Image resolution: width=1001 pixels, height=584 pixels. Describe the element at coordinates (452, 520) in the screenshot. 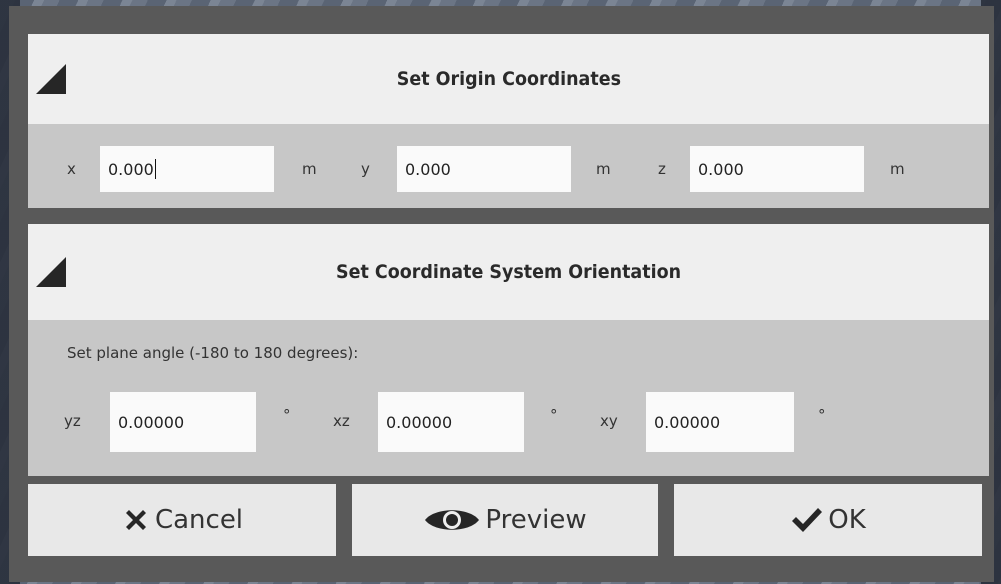

I see `eye-icon` at that location.